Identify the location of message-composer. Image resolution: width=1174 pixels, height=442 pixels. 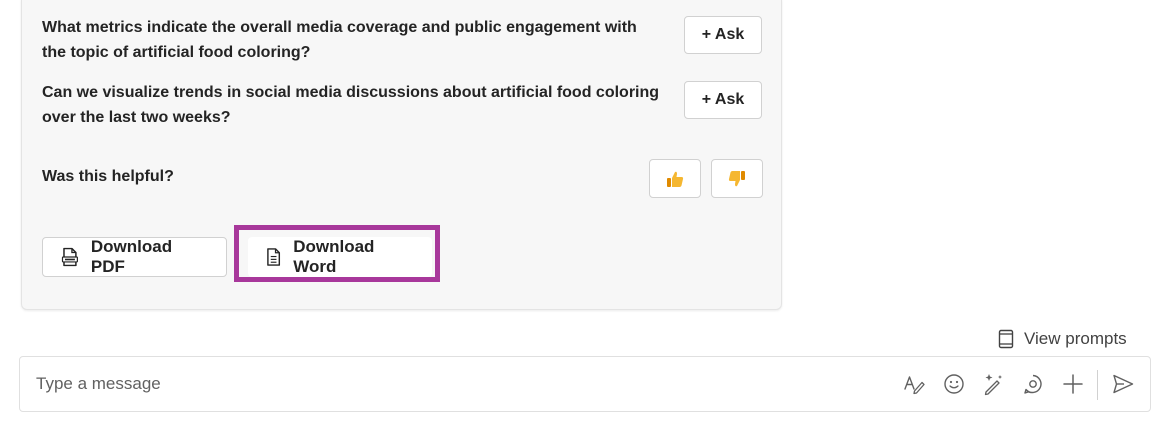
(585, 384).